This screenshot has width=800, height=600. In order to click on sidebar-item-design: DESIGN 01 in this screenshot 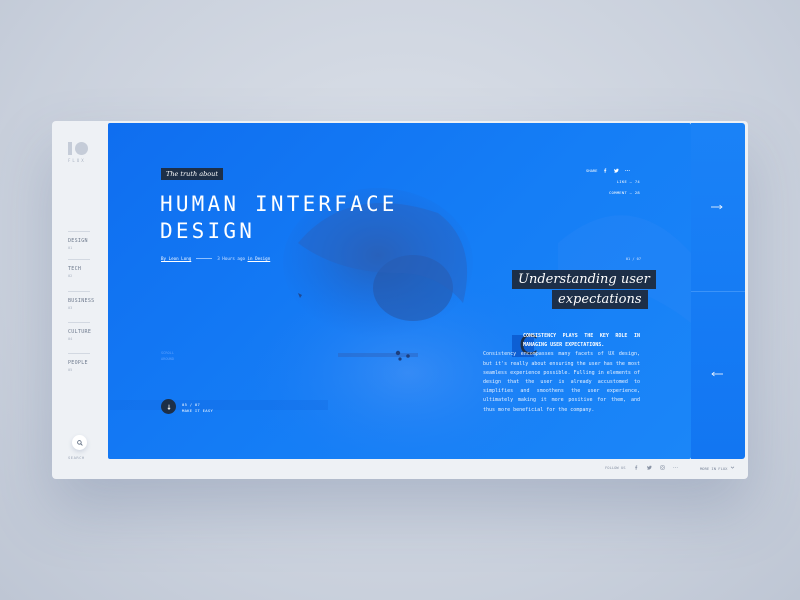, I will do `click(81, 240)`.